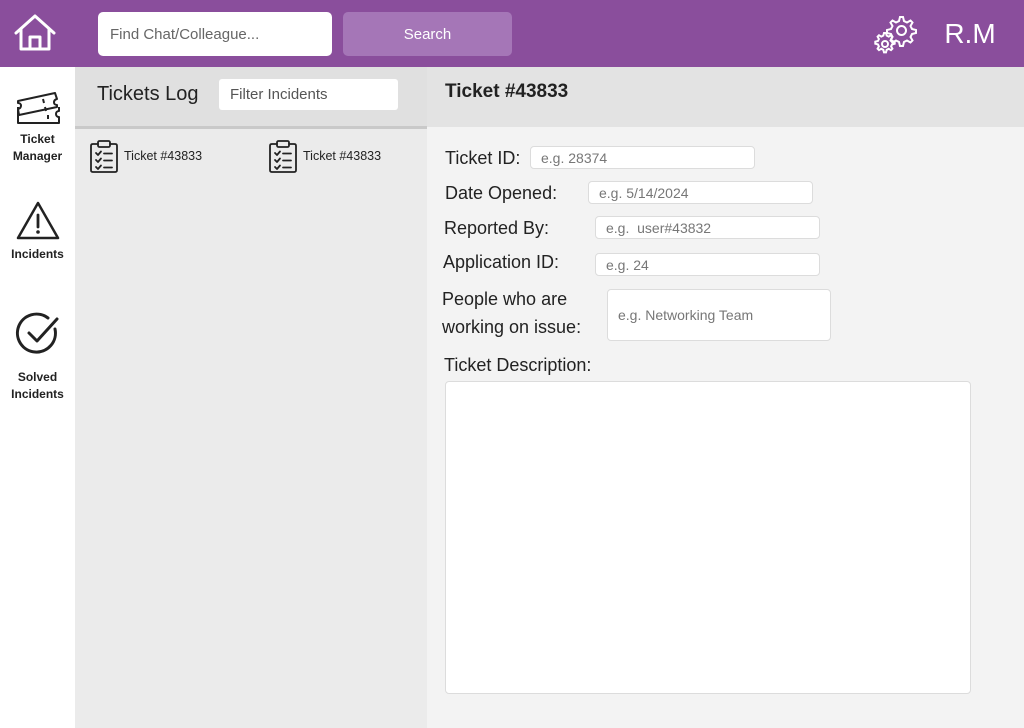 The height and width of the screenshot is (728, 1024). Describe the element at coordinates (501, 262) in the screenshot. I see `application-id-label: Application ID:` at that location.